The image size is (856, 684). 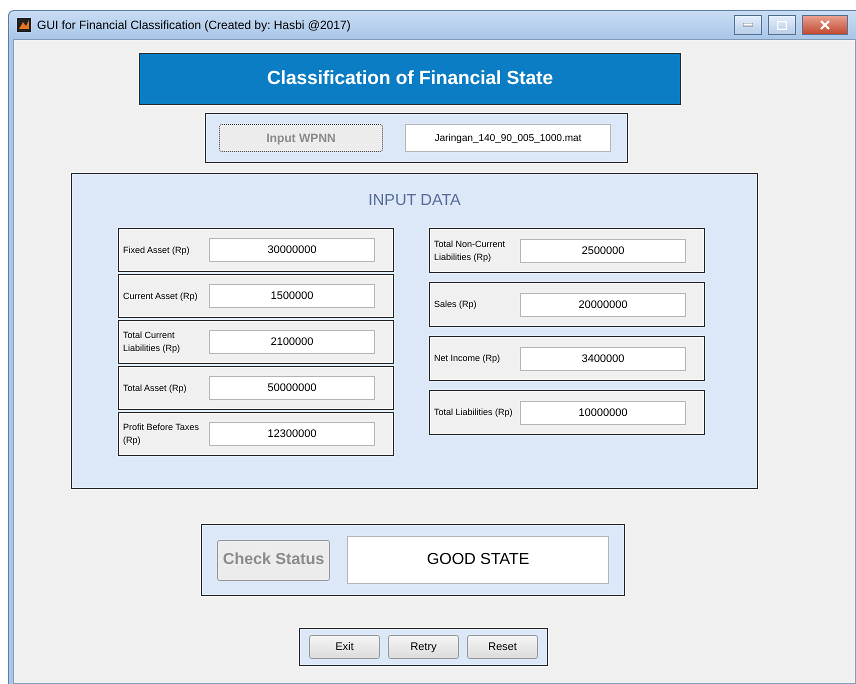 I want to click on minimize-icon, so click(x=748, y=25).